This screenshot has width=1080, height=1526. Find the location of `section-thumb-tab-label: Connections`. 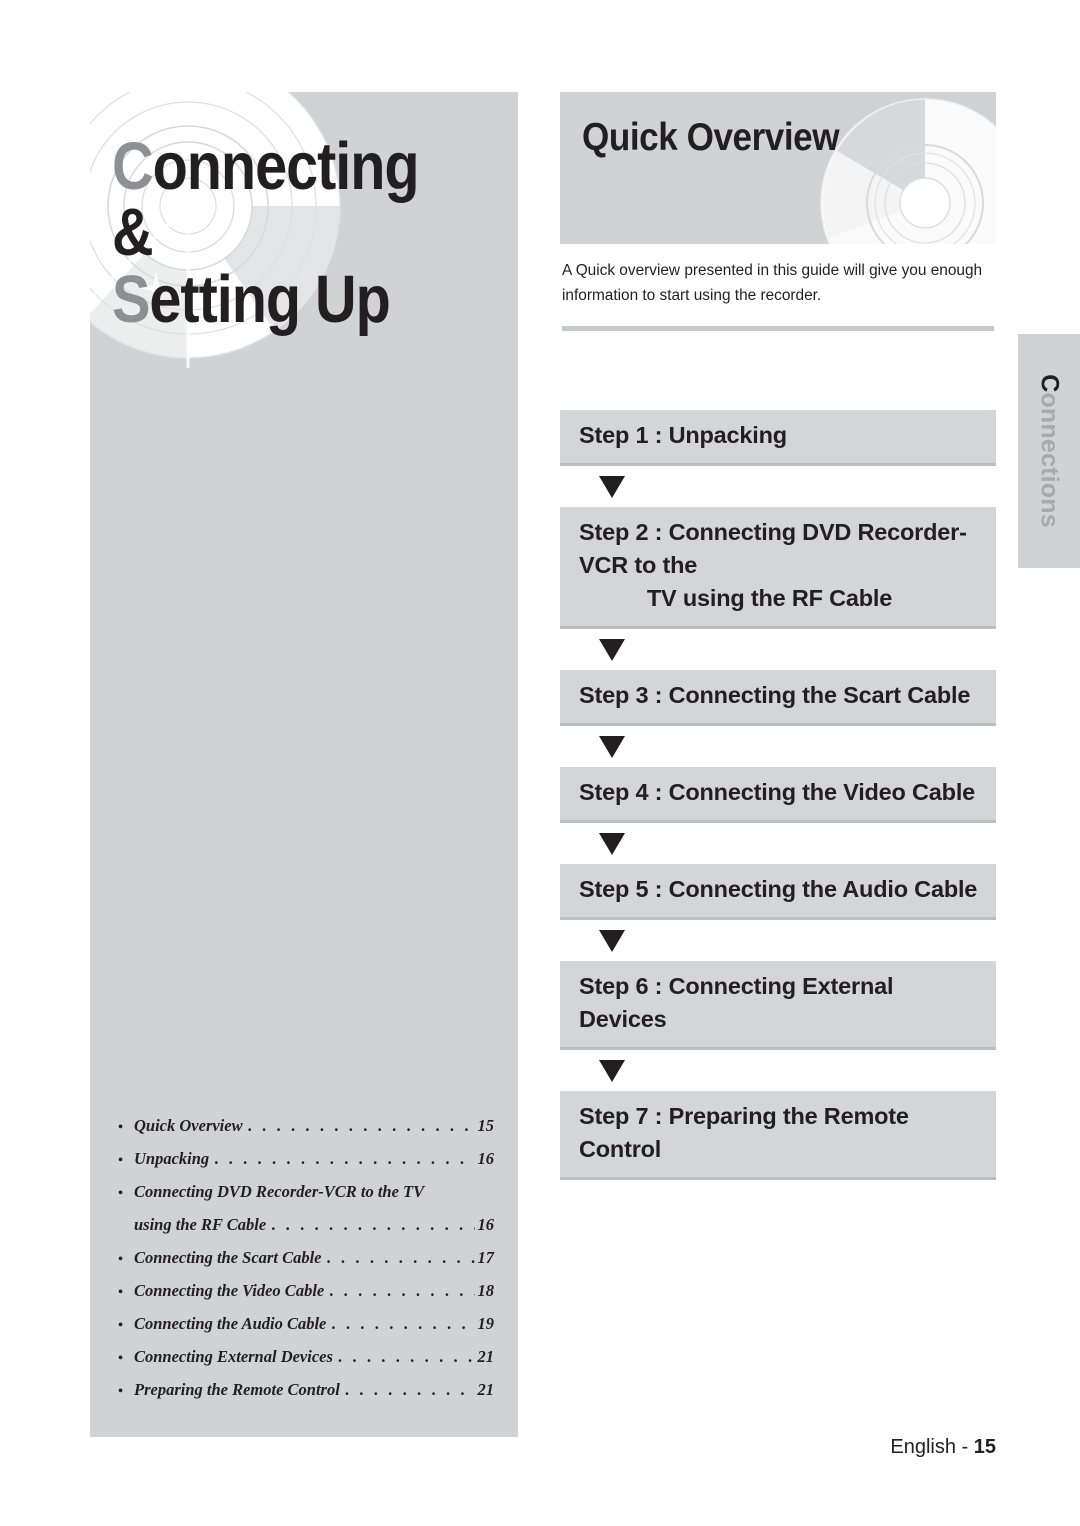

section-thumb-tab-label: Connections is located at coordinates (1049, 451).